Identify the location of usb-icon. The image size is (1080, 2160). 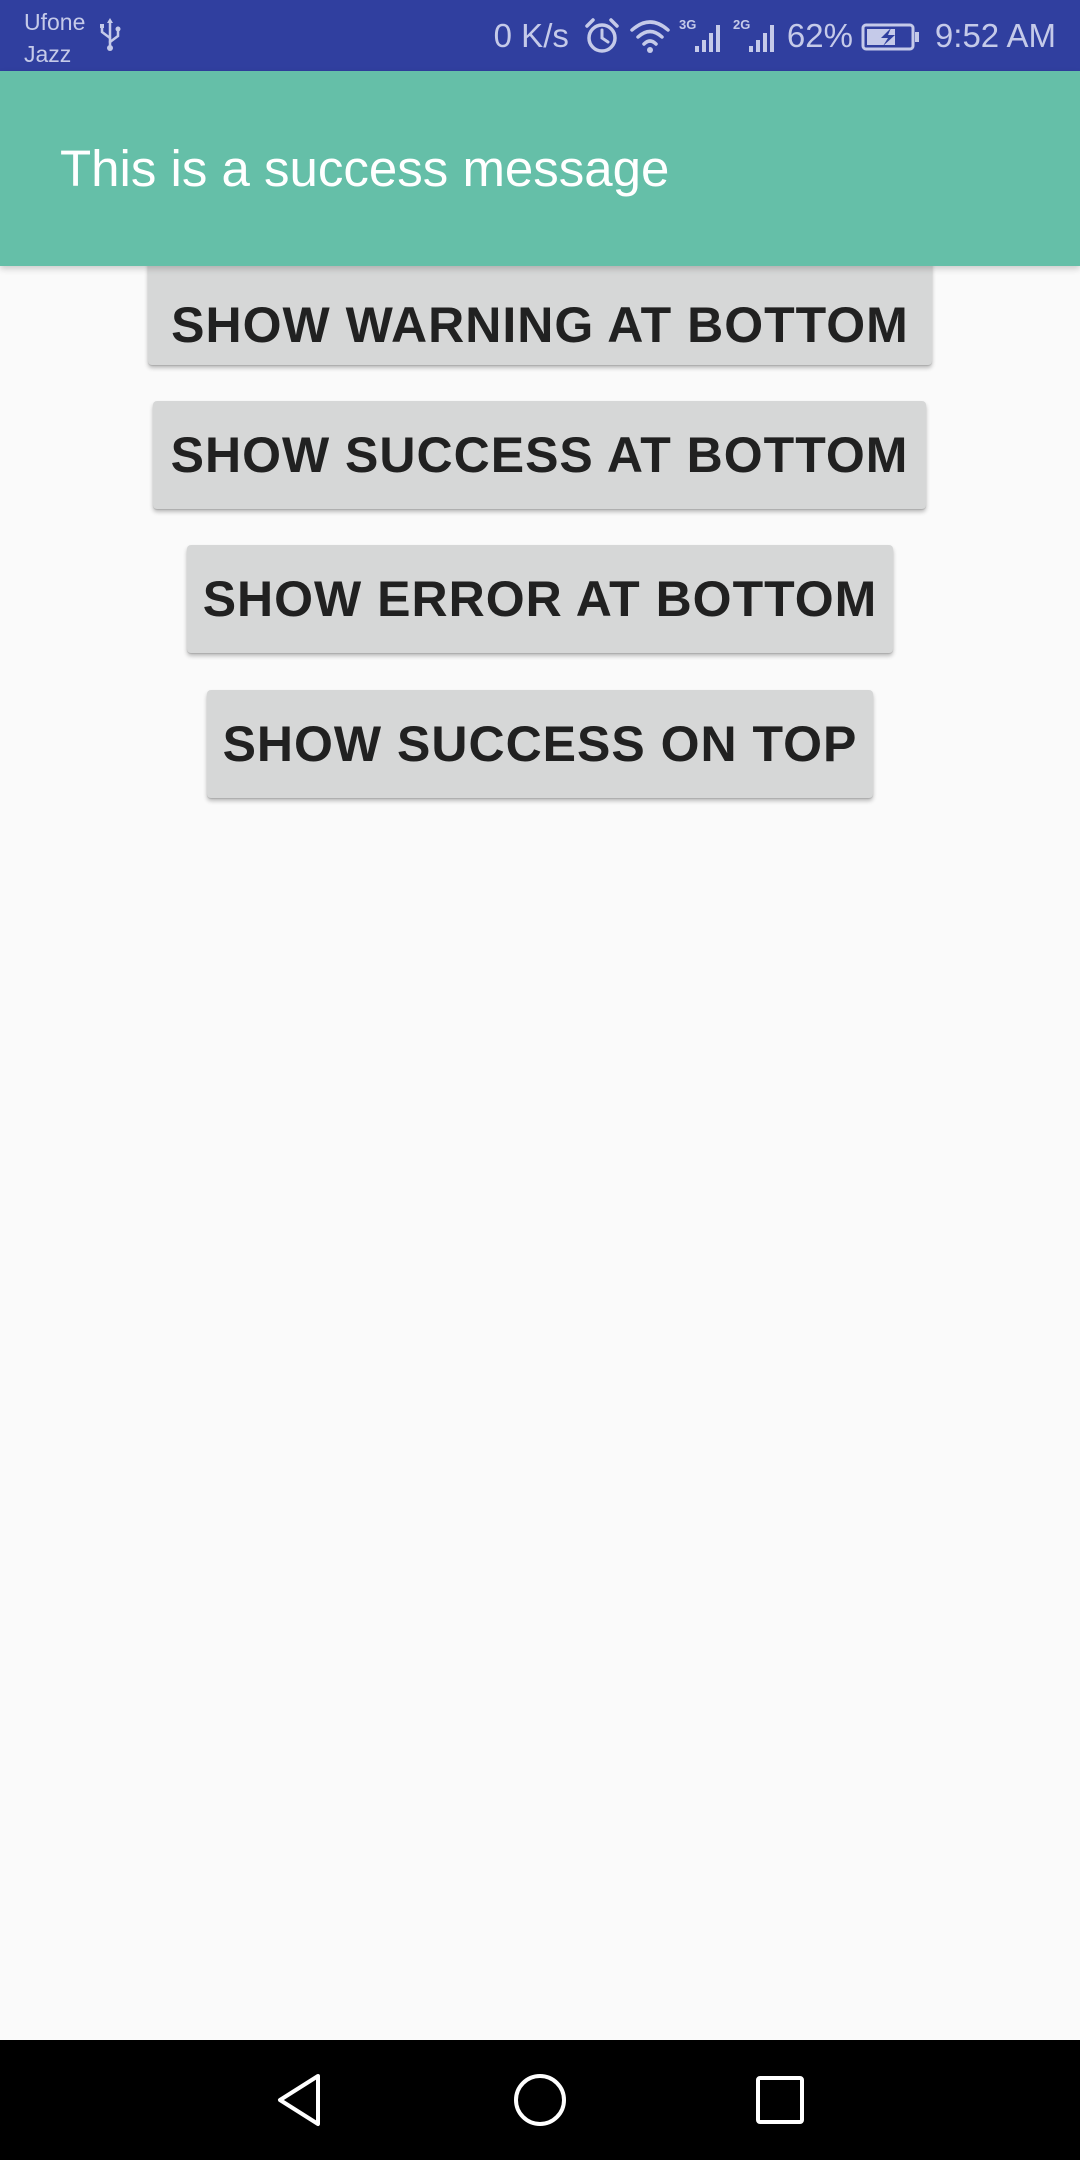
(110, 34).